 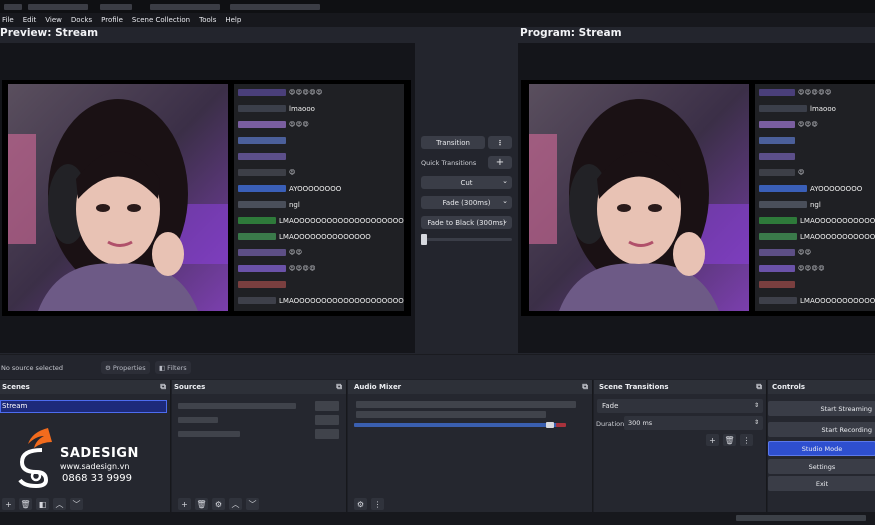 What do you see at coordinates (451, 414) in the screenshot?
I see `mixer-channel-meter` at bounding box center [451, 414].